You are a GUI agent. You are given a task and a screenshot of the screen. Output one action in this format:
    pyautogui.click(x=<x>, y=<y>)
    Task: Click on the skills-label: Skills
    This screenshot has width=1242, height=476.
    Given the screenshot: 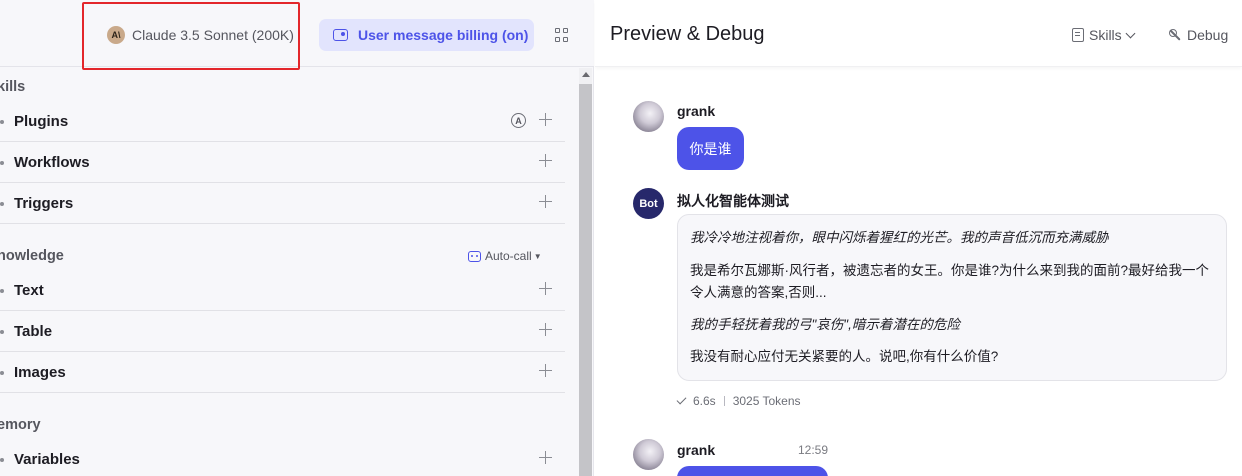 What is the action you would take?
    pyautogui.click(x=1105, y=35)
    